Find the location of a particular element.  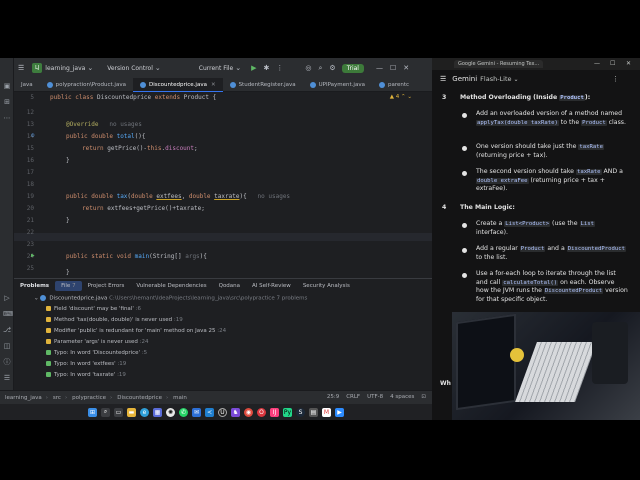

line-separator: CRLF is located at coordinates (353, 397).